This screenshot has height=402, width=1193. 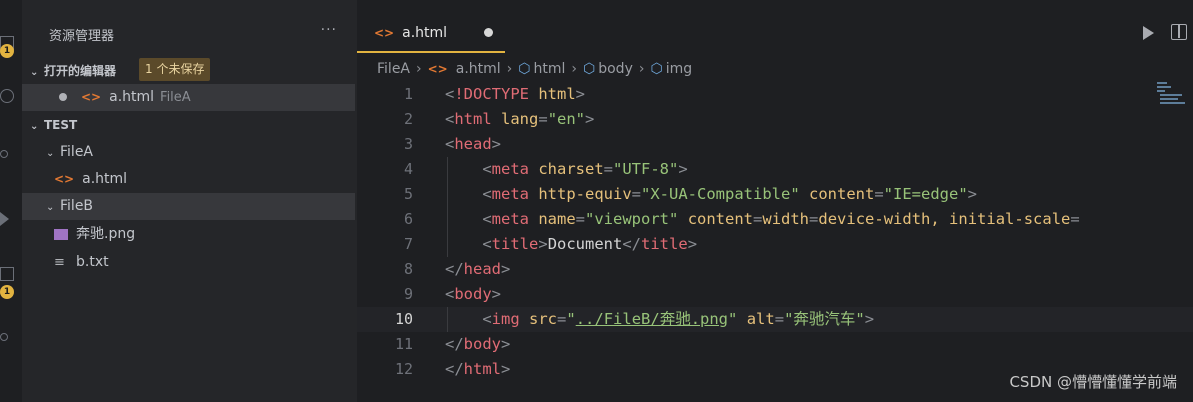 I want to click on workspace-header: ⌄ TEST, so click(x=53, y=125).